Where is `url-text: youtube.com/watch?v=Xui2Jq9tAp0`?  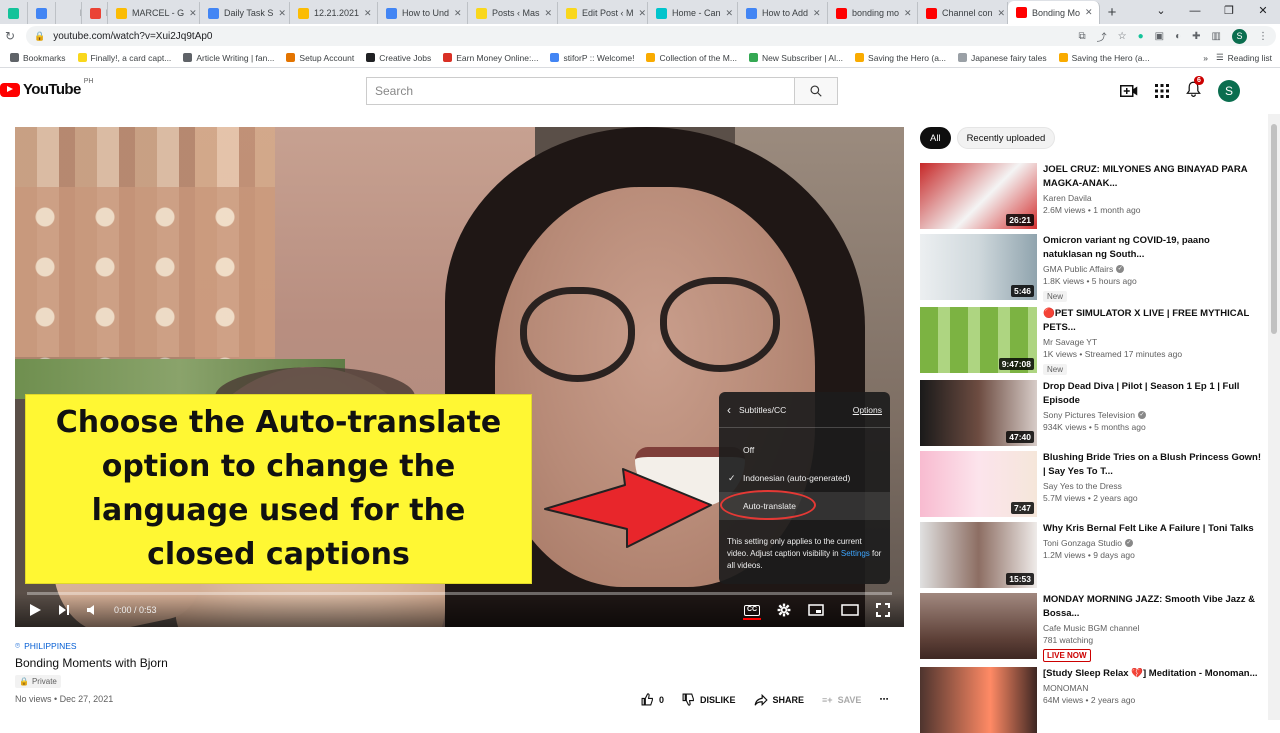
url-text: youtube.com/watch?v=Xui2Jq9tAp0 is located at coordinates (132, 36).